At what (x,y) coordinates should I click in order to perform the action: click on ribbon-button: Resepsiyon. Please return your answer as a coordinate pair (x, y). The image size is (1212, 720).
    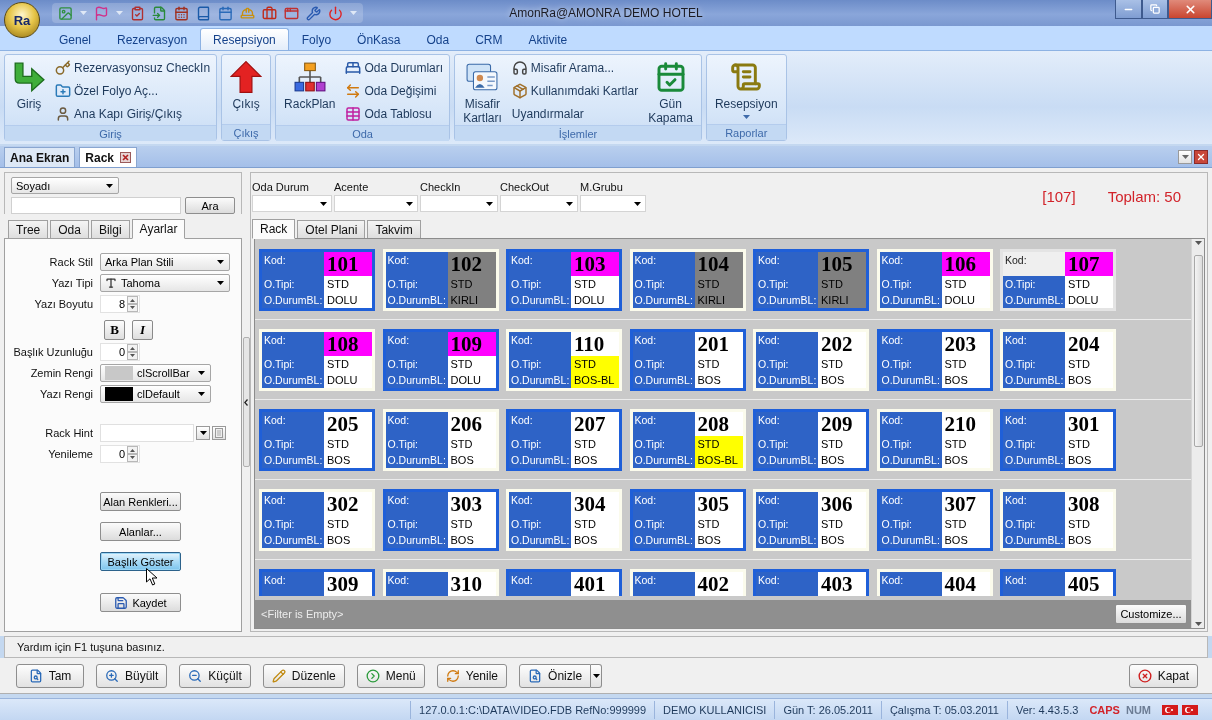
    Looking at the image, I should click on (746, 88).